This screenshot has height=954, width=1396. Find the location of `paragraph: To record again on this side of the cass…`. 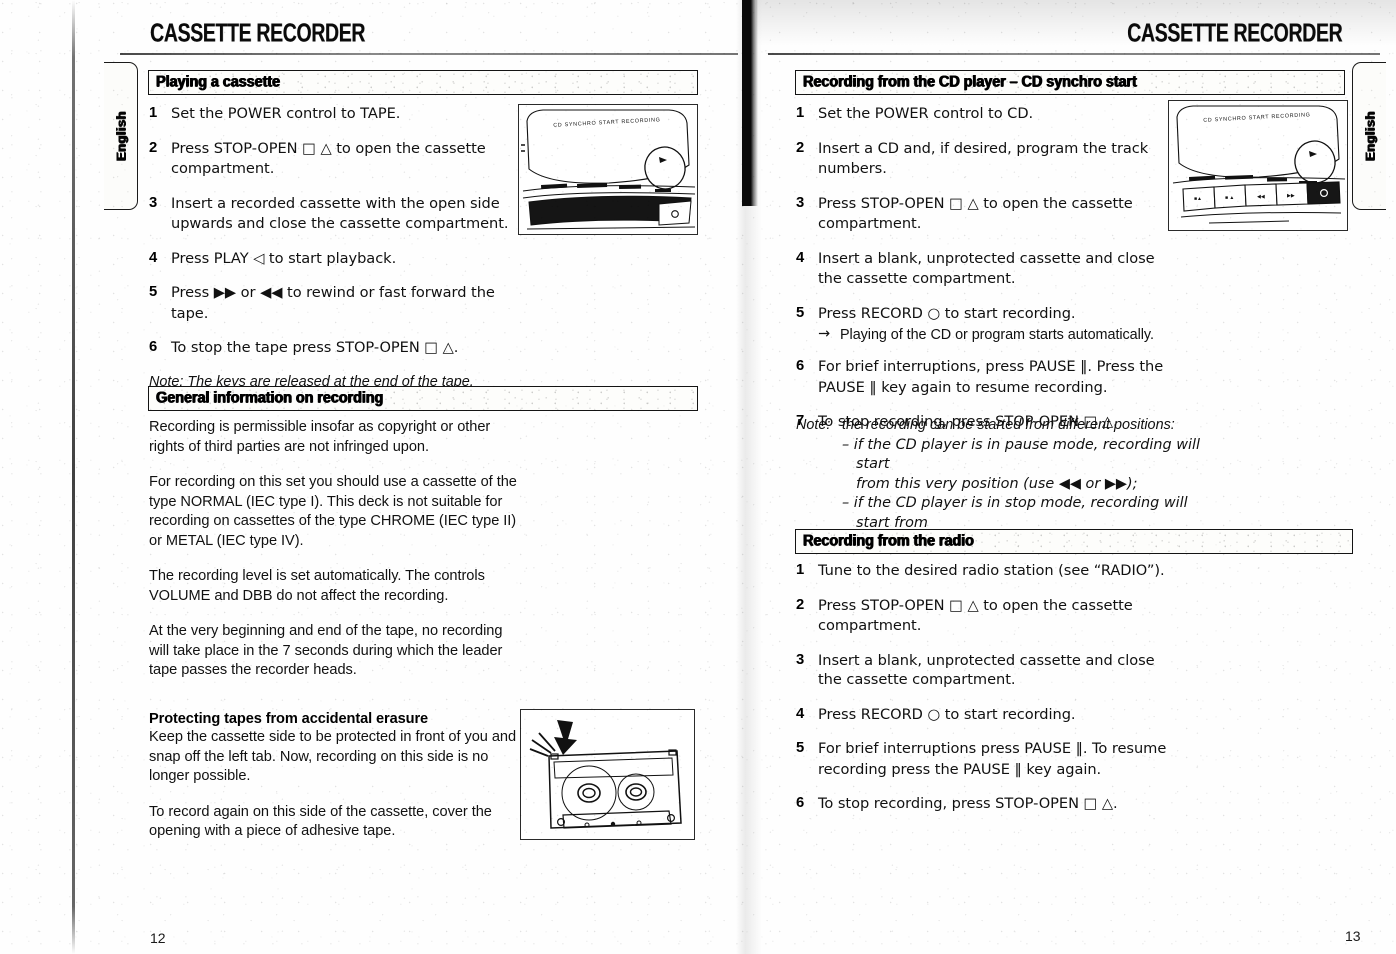

paragraph: To record again on this side of the cass… is located at coordinates (320, 821).